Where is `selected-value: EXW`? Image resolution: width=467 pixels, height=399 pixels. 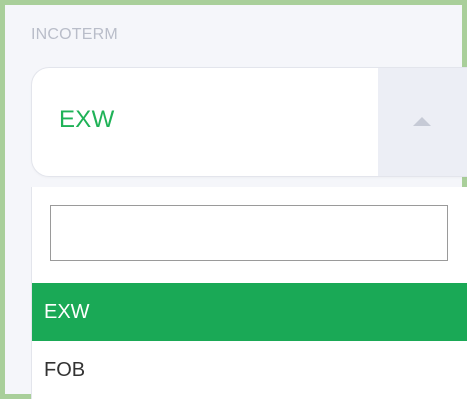
selected-value: EXW is located at coordinates (87, 119).